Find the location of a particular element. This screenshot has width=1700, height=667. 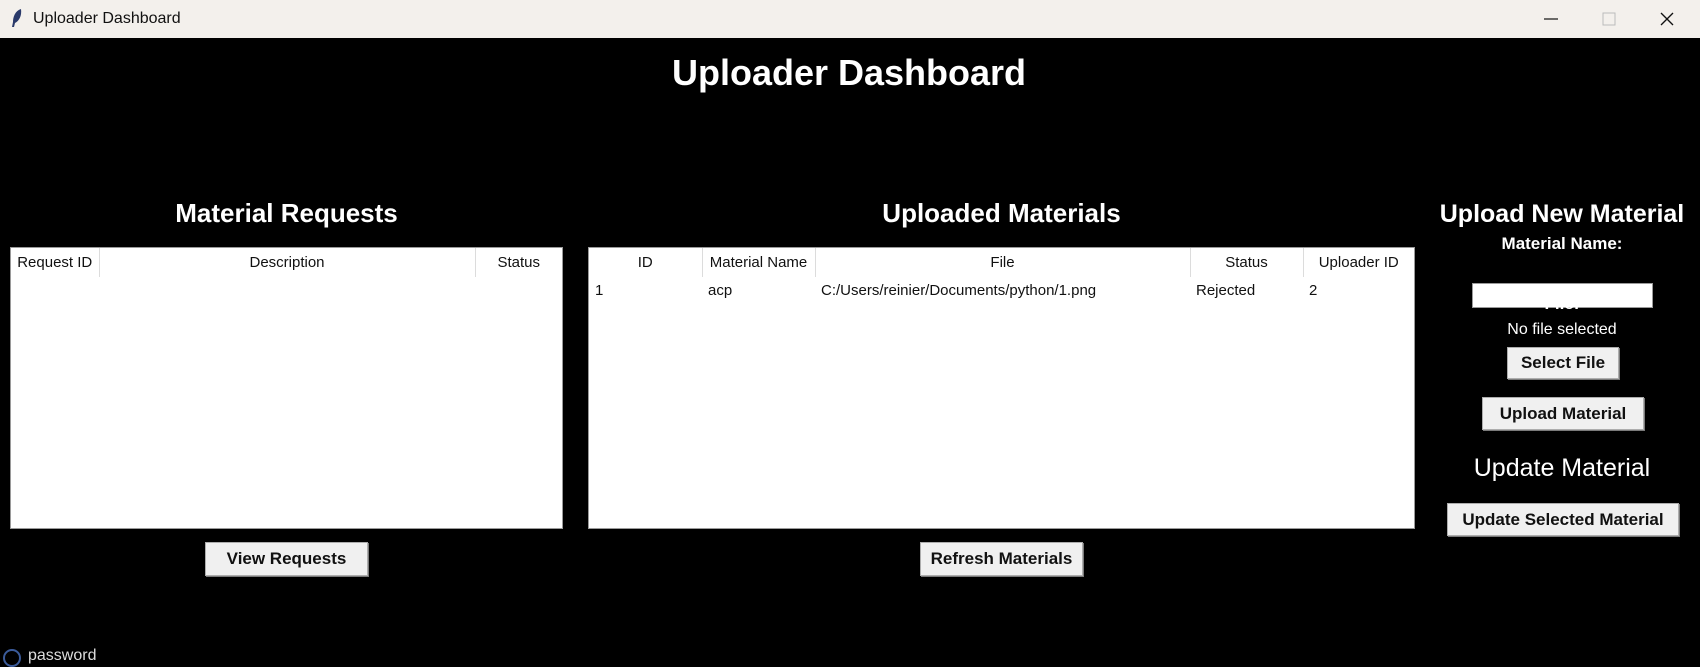

file-label: File: is located at coordinates (1562, 303).